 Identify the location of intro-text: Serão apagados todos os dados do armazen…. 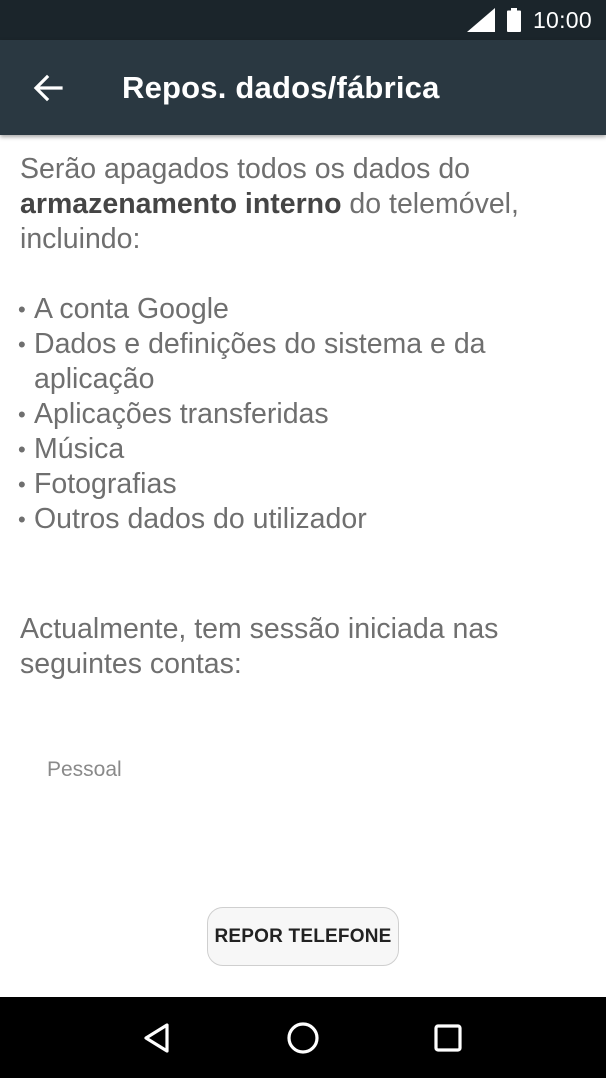
(305, 204).